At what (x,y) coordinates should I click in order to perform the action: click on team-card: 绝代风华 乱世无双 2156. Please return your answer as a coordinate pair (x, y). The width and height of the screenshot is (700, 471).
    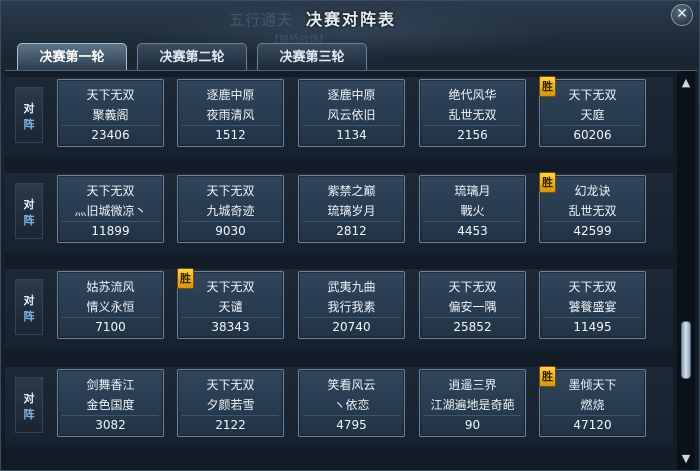
    Looking at the image, I should click on (472, 113).